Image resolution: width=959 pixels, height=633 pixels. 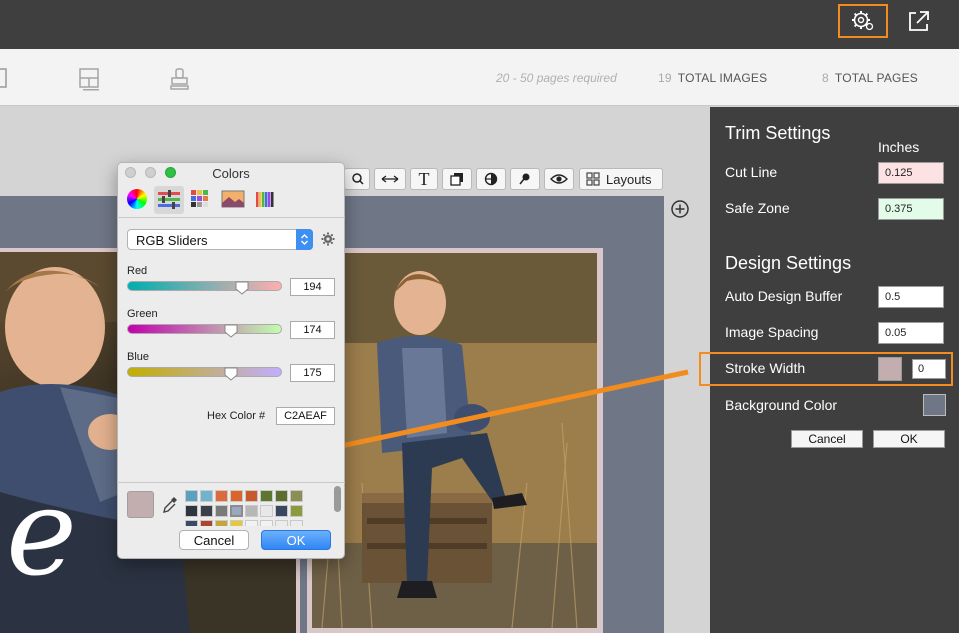 I want to click on blue-value-input: 175, so click(x=312, y=373).